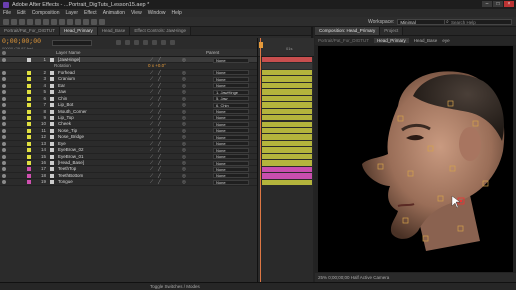 This screenshot has width=516, height=290. I want to click on layer-row: 19 Tongue ⟋ ╱ ◎ None, so click(128, 182).